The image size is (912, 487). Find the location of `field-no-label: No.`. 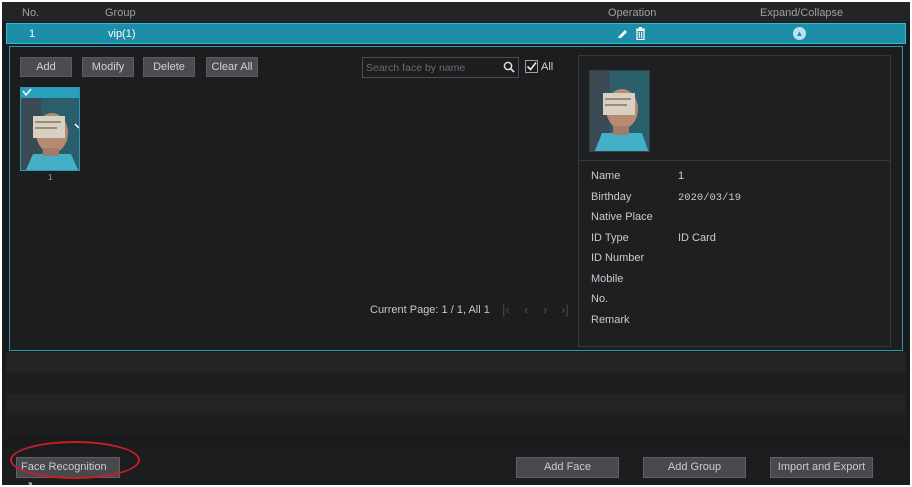

field-no-label: No. is located at coordinates (600, 299).